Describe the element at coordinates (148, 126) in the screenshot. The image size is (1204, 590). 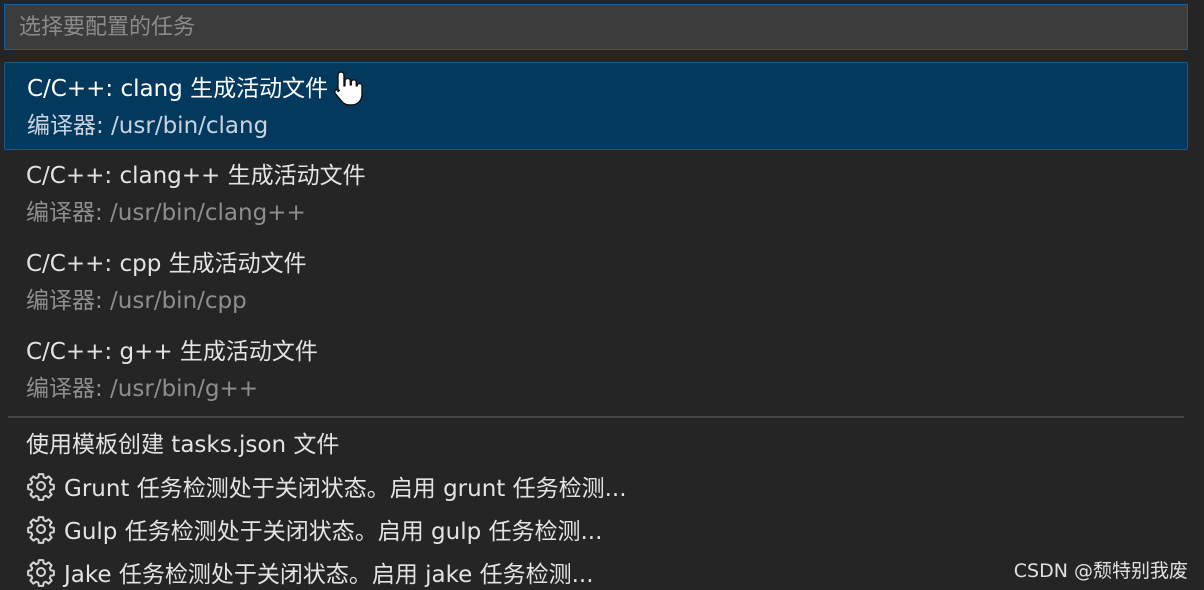
I see `task-item-description: 编译器: /usr/bin/clang` at that location.